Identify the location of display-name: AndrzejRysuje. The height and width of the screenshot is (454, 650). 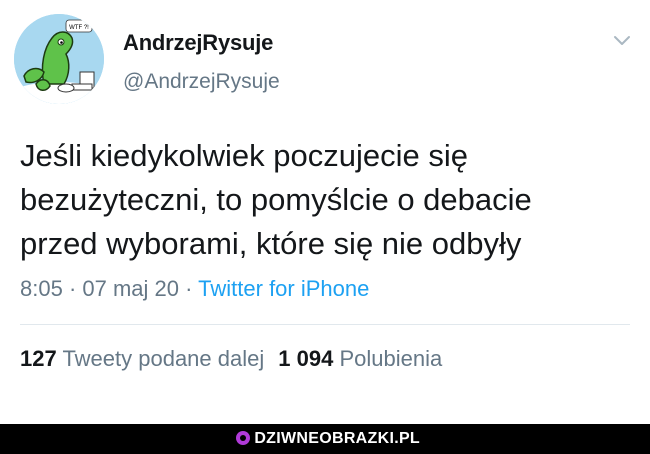
(198, 43).